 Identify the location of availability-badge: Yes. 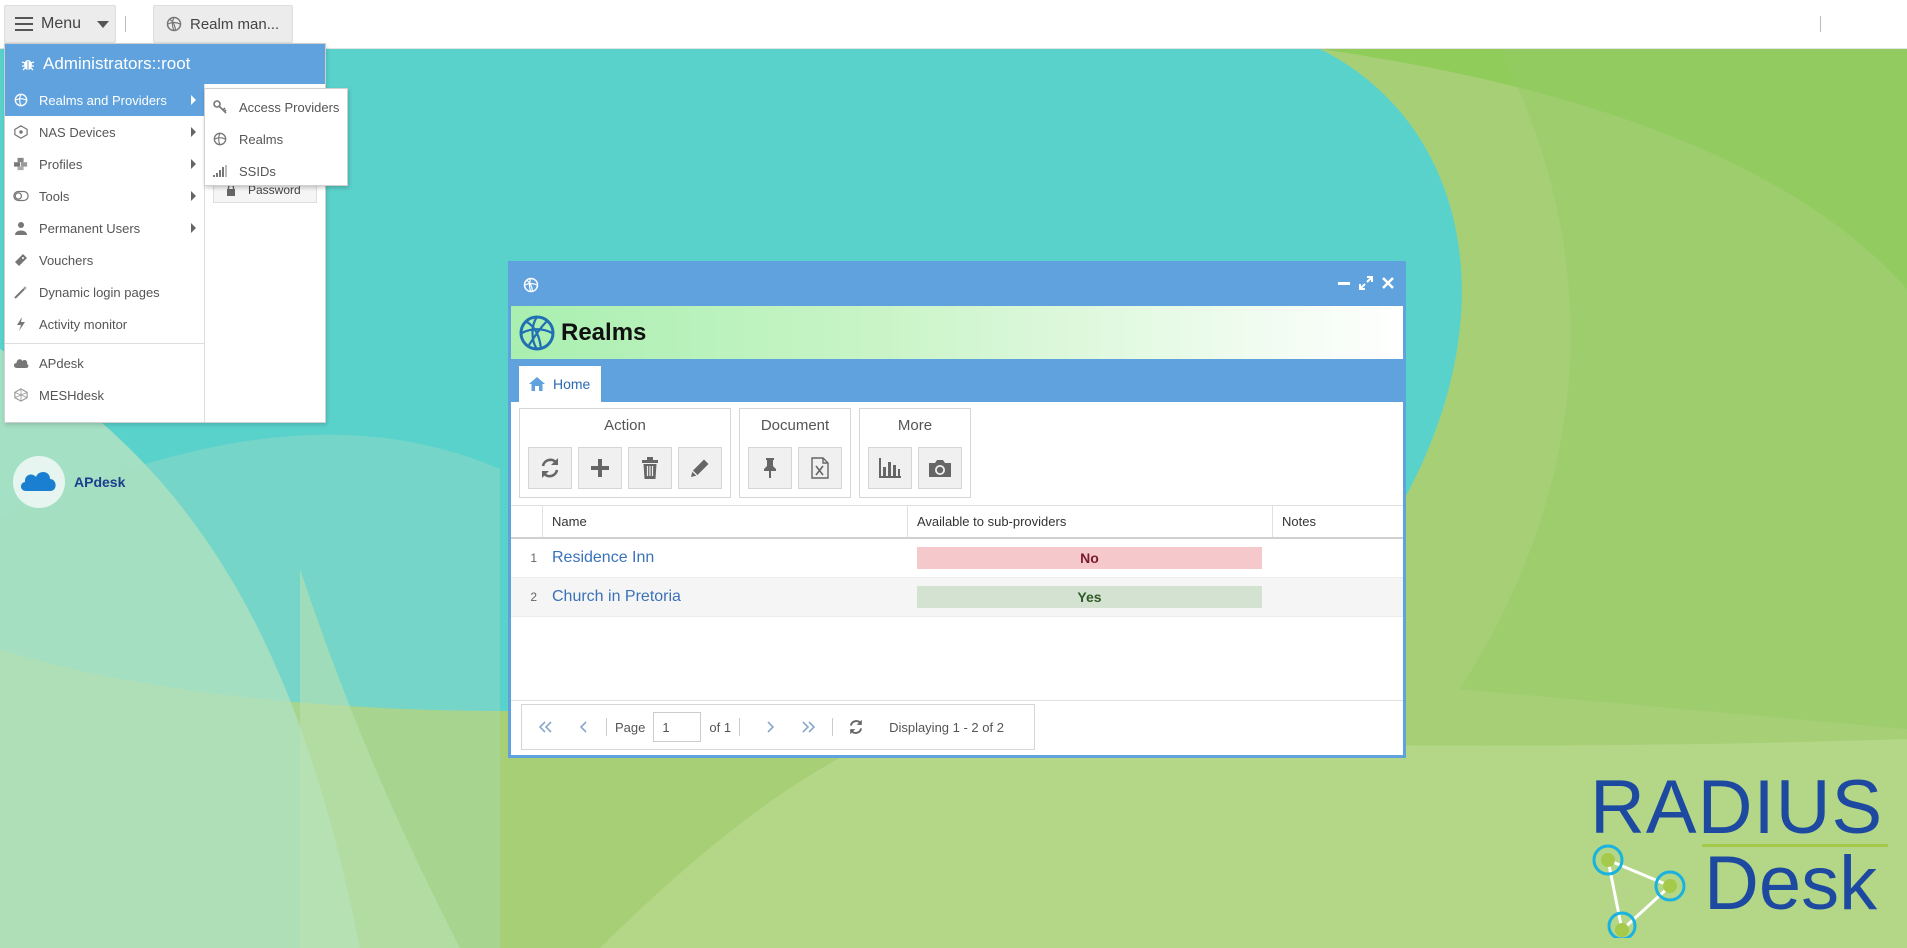
(1089, 597).